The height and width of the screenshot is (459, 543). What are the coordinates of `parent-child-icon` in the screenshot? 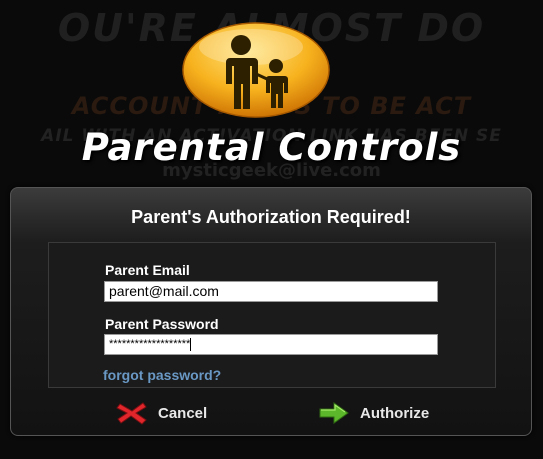 It's located at (256, 70).